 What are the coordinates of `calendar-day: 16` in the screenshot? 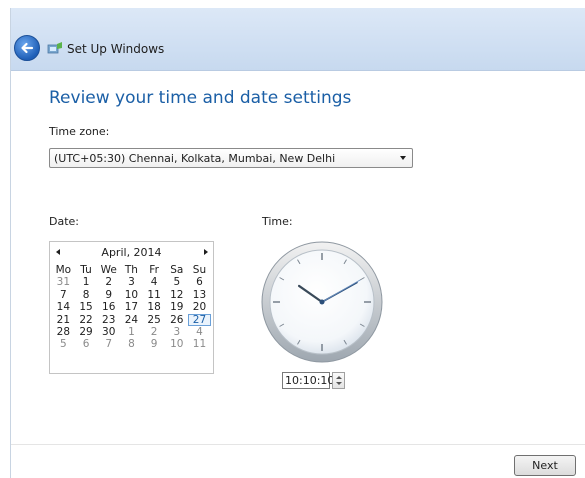 It's located at (108, 307).